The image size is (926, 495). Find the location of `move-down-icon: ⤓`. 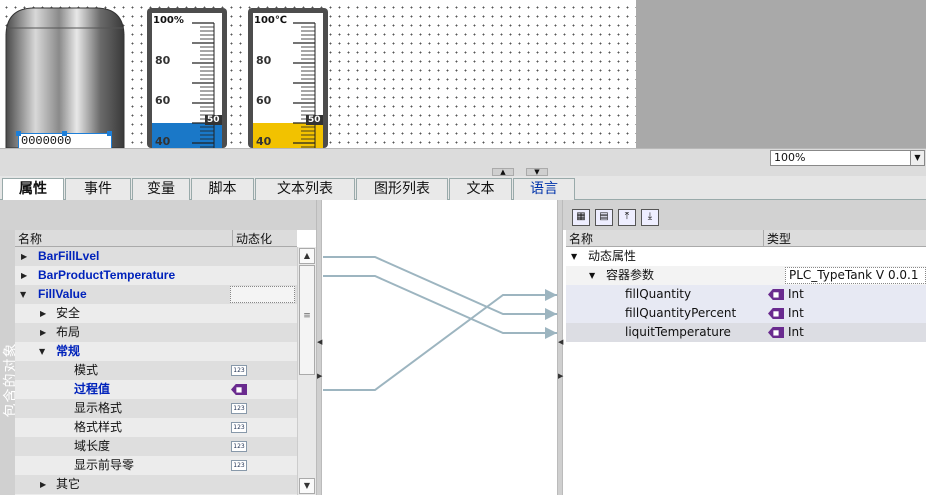

move-down-icon: ⤓ is located at coordinates (650, 217).